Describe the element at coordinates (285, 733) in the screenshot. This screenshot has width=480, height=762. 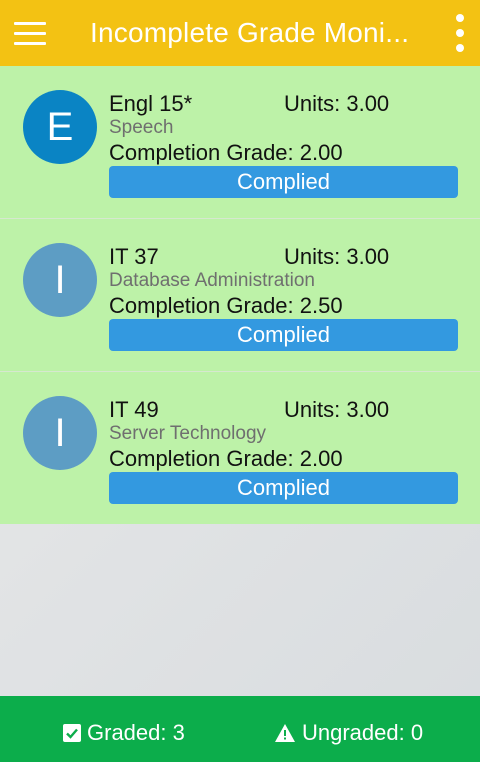
I see `warning-icon` at that location.